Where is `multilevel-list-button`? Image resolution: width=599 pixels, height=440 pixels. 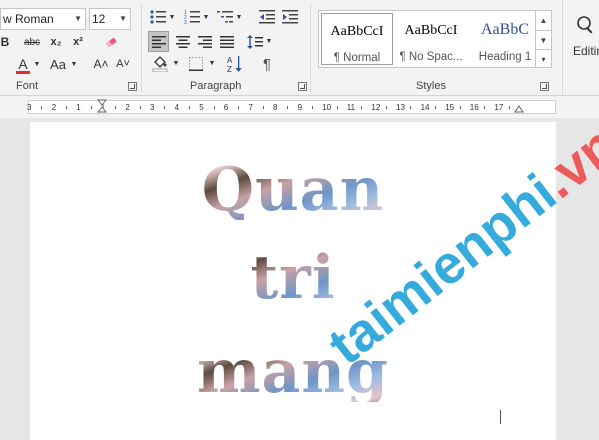 multilevel-list-button is located at coordinates (225, 17).